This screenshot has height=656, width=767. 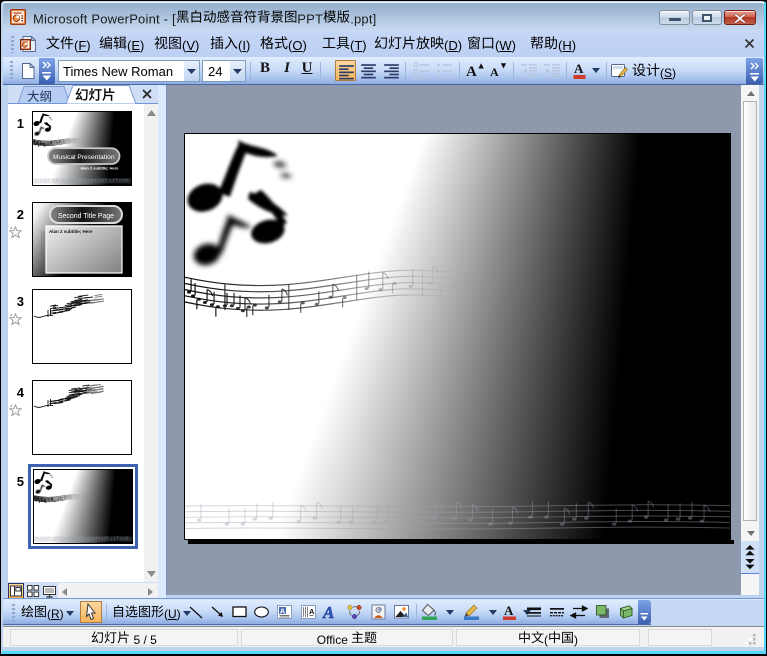 I want to click on svg-text: Musical Presentation, so click(x=84, y=157).